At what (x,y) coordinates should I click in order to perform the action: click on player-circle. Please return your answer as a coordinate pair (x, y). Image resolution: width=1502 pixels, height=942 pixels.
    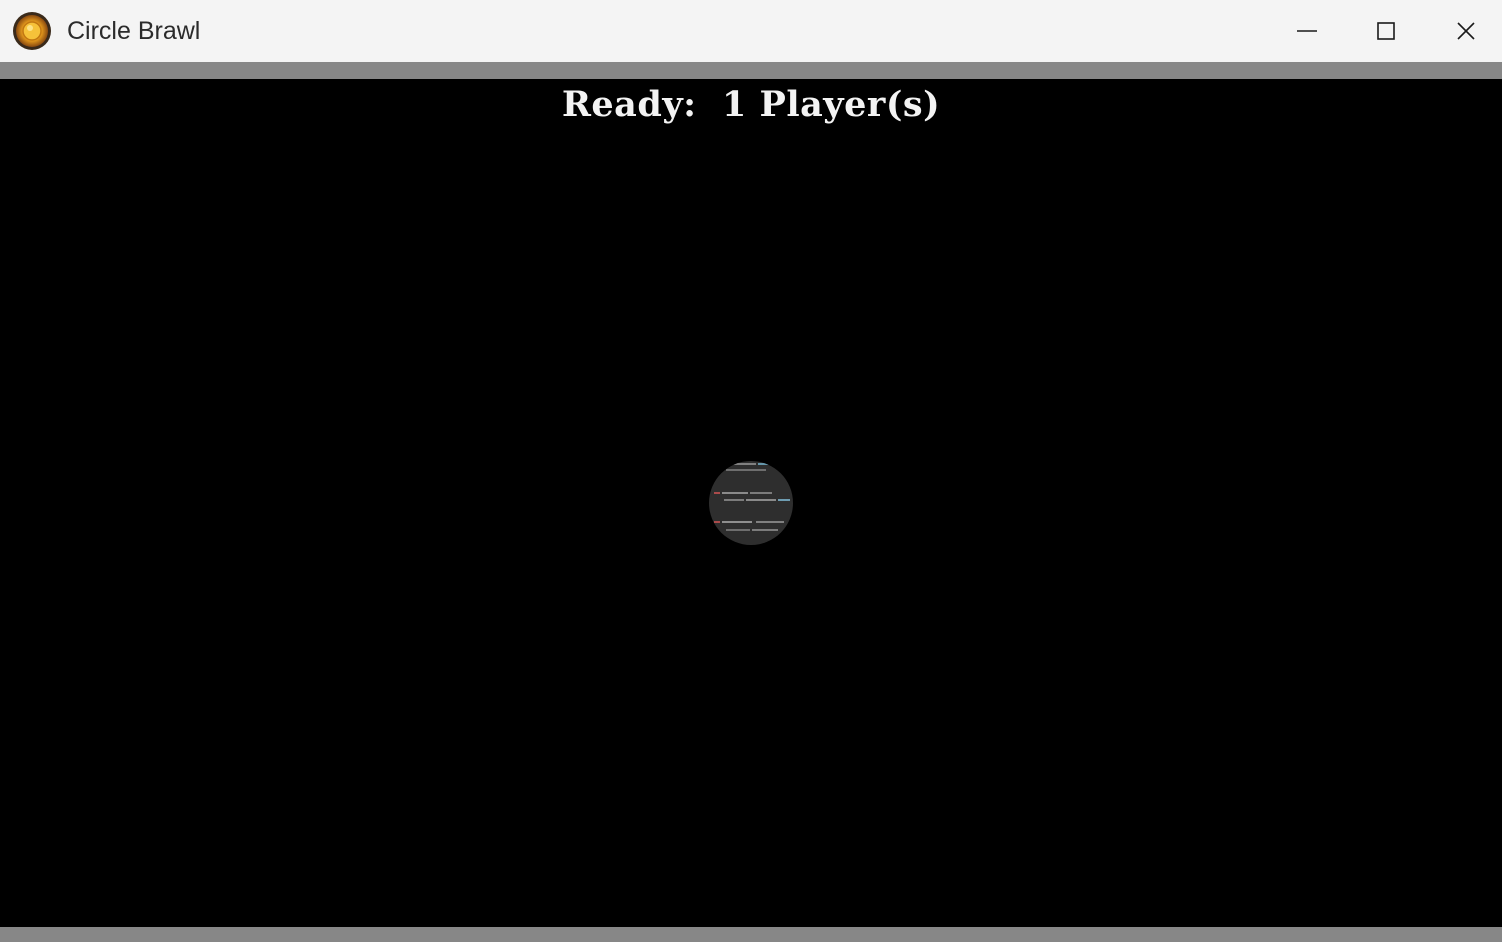
    Looking at the image, I should click on (751, 503).